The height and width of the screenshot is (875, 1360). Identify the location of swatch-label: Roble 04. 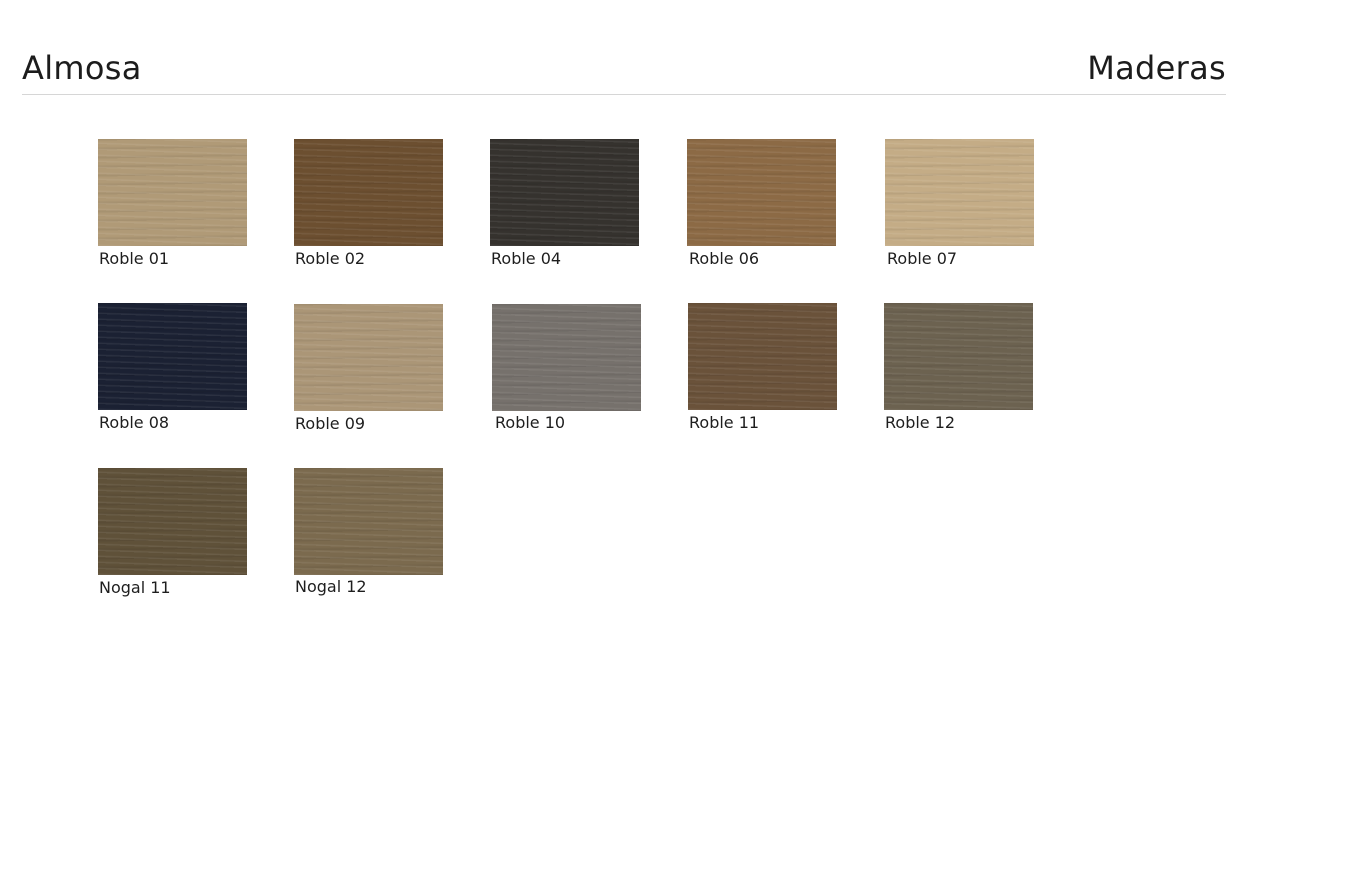
(526, 258).